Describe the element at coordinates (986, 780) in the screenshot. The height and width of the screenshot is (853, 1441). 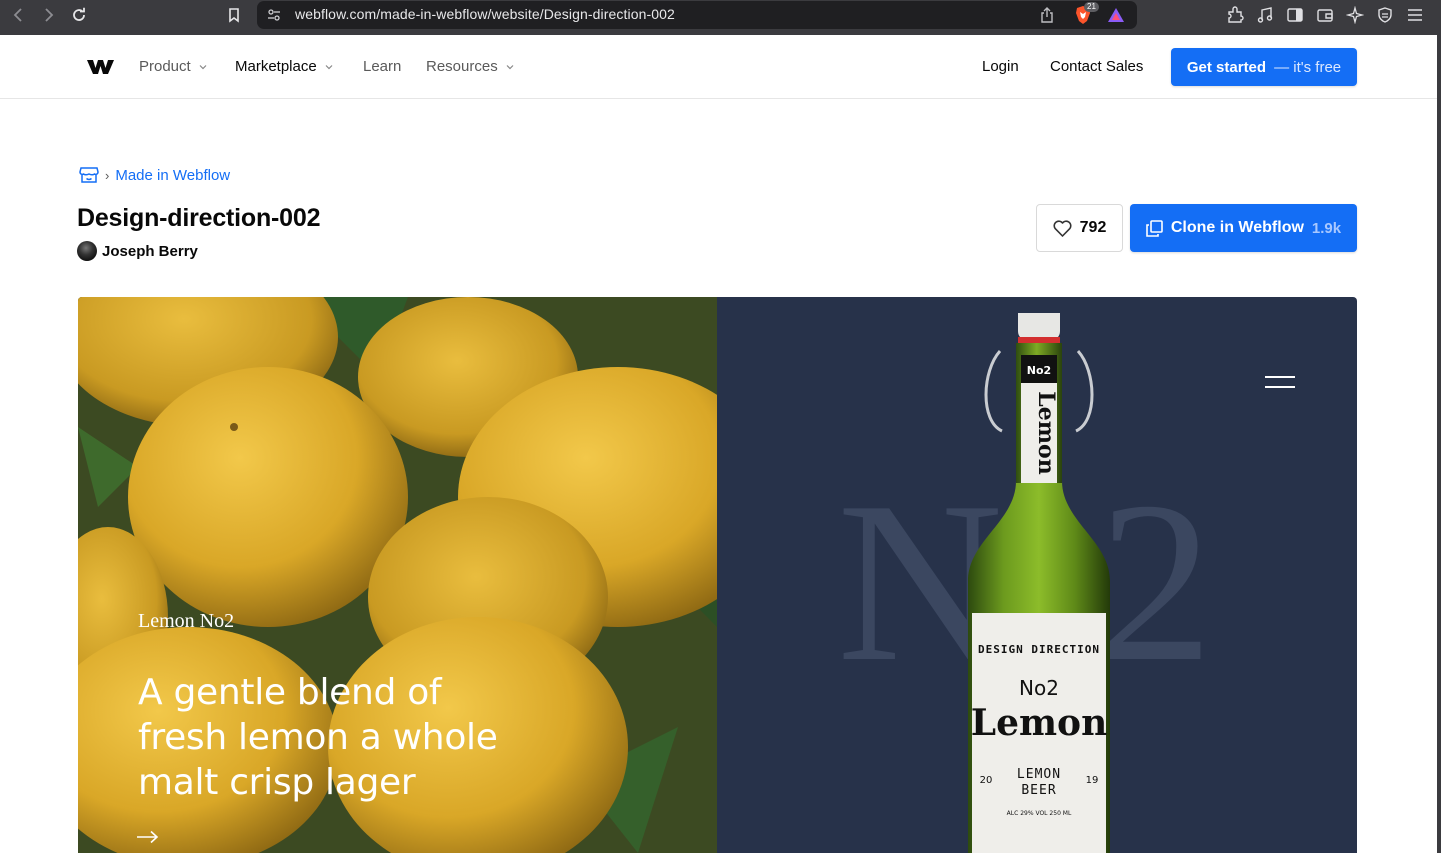
I see `label-year-left: 20` at that location.